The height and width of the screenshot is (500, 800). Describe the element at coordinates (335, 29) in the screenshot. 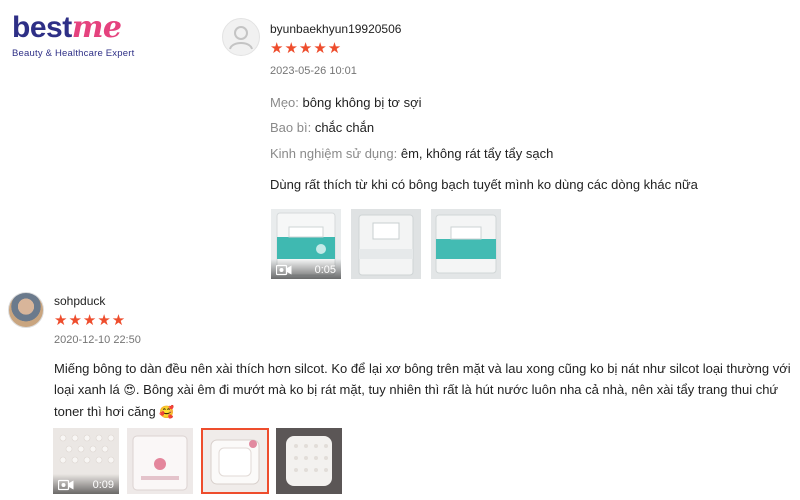

I see `review-username: byunbaekhyun19920506` at that location.